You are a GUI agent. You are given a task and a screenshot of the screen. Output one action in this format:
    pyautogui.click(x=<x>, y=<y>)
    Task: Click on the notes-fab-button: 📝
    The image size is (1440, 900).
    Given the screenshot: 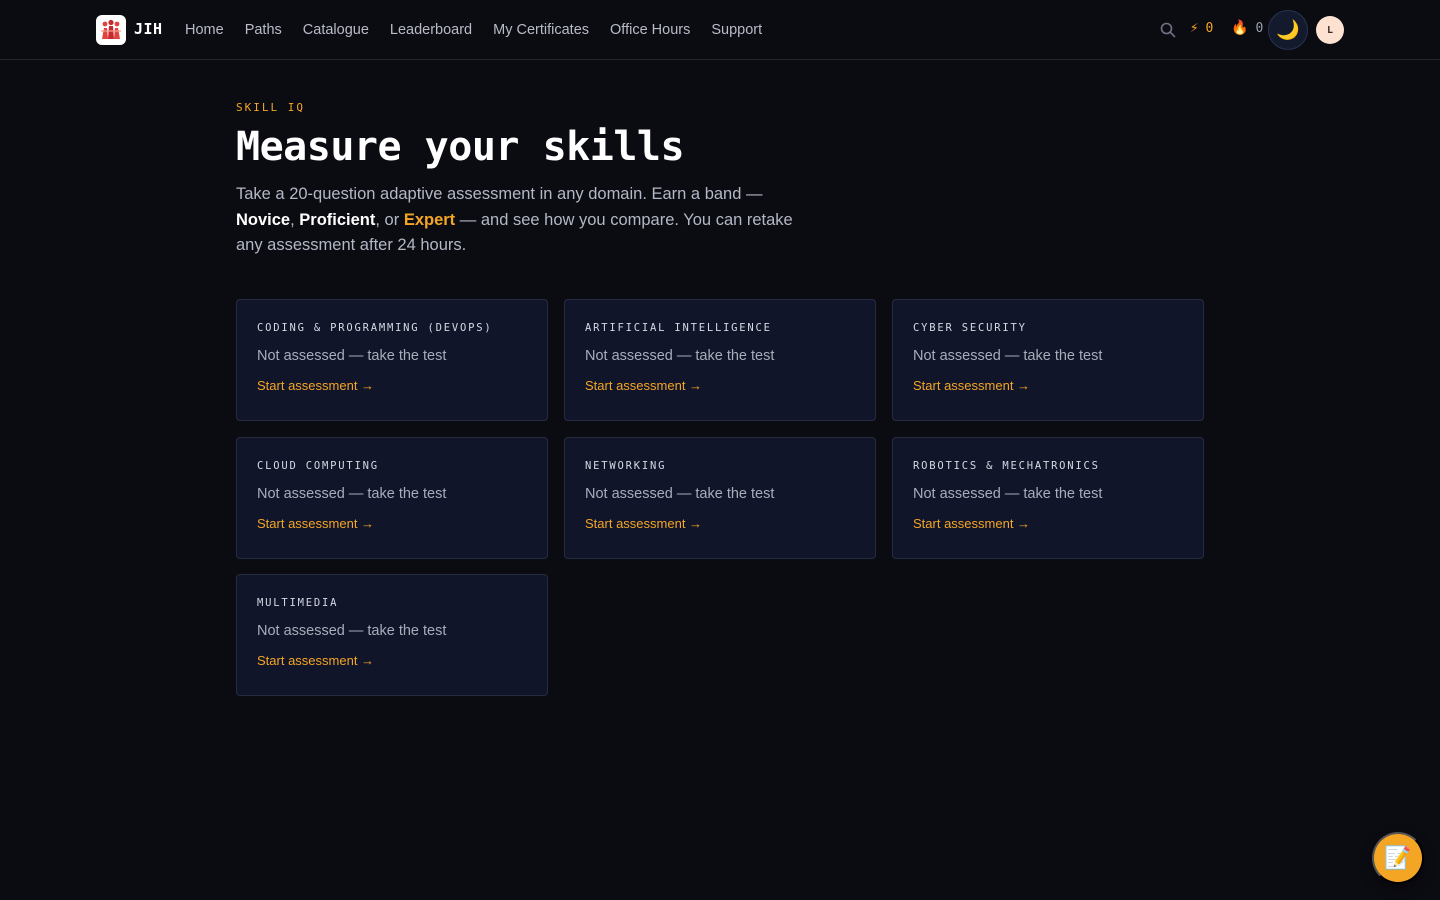 What is the action you would take?
    pyautogui.click(x=1398, y=858)
    